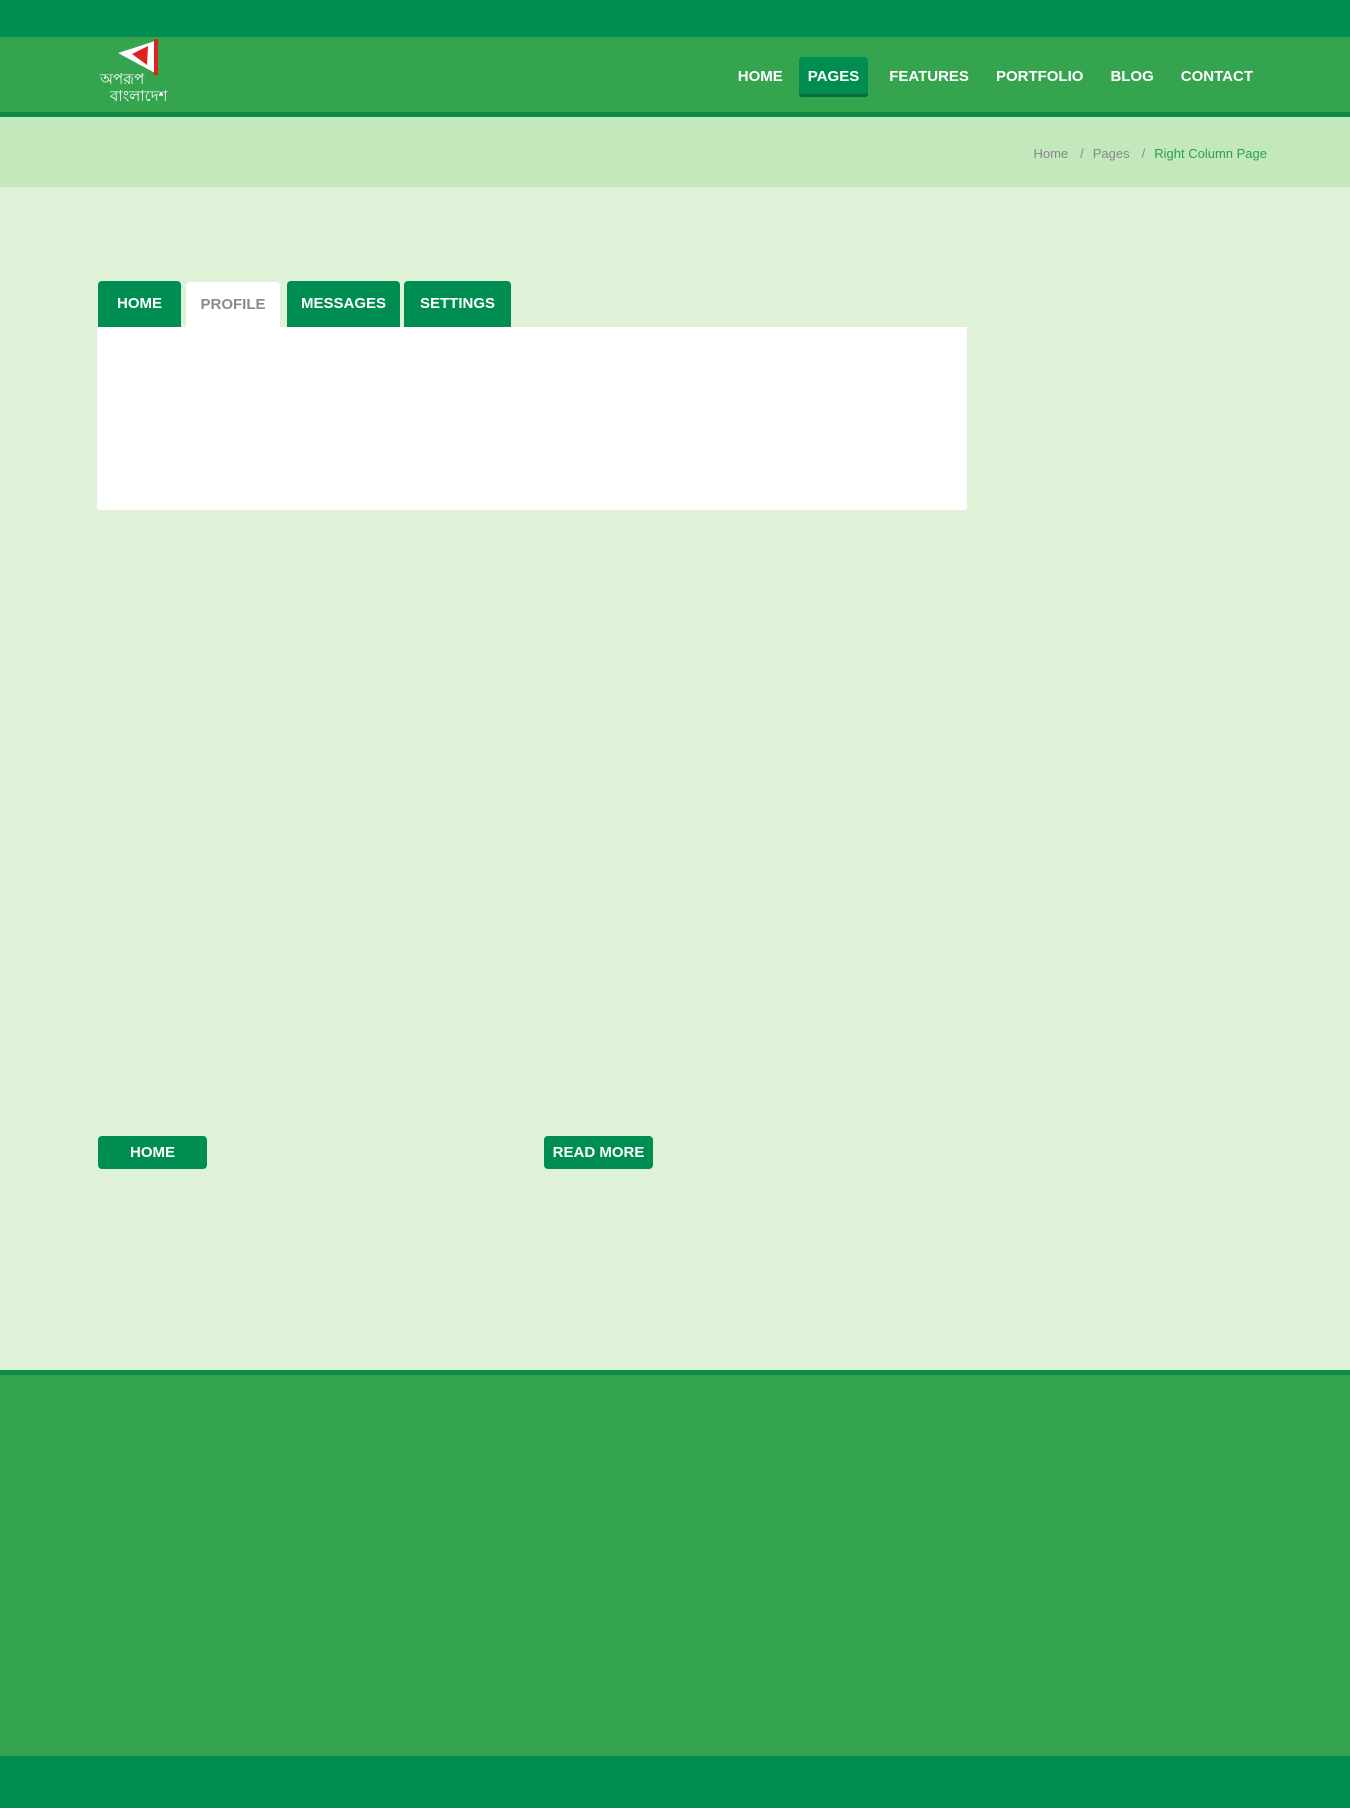  I want to click on top-strip, so click(675, 18).